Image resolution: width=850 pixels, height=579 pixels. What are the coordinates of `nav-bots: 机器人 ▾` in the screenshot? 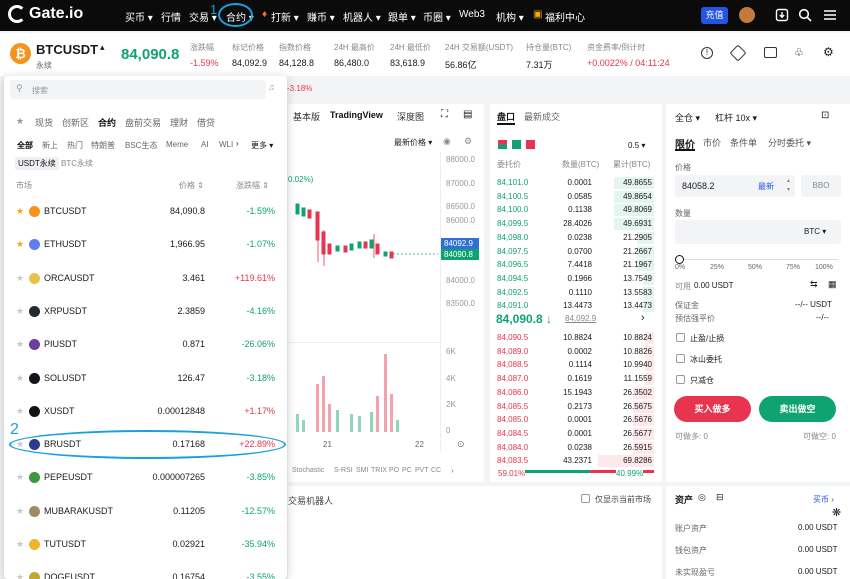 It's located at (362, 16).